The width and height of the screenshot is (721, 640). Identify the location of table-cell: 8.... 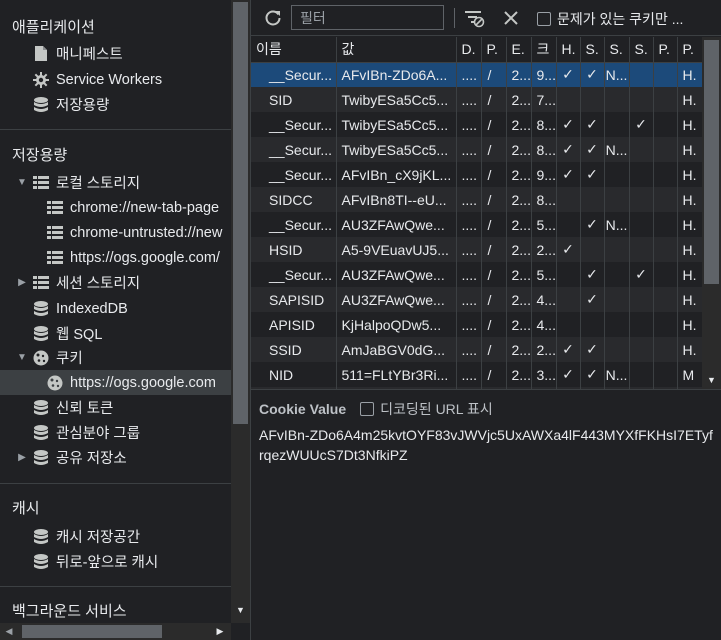
(544, 124).